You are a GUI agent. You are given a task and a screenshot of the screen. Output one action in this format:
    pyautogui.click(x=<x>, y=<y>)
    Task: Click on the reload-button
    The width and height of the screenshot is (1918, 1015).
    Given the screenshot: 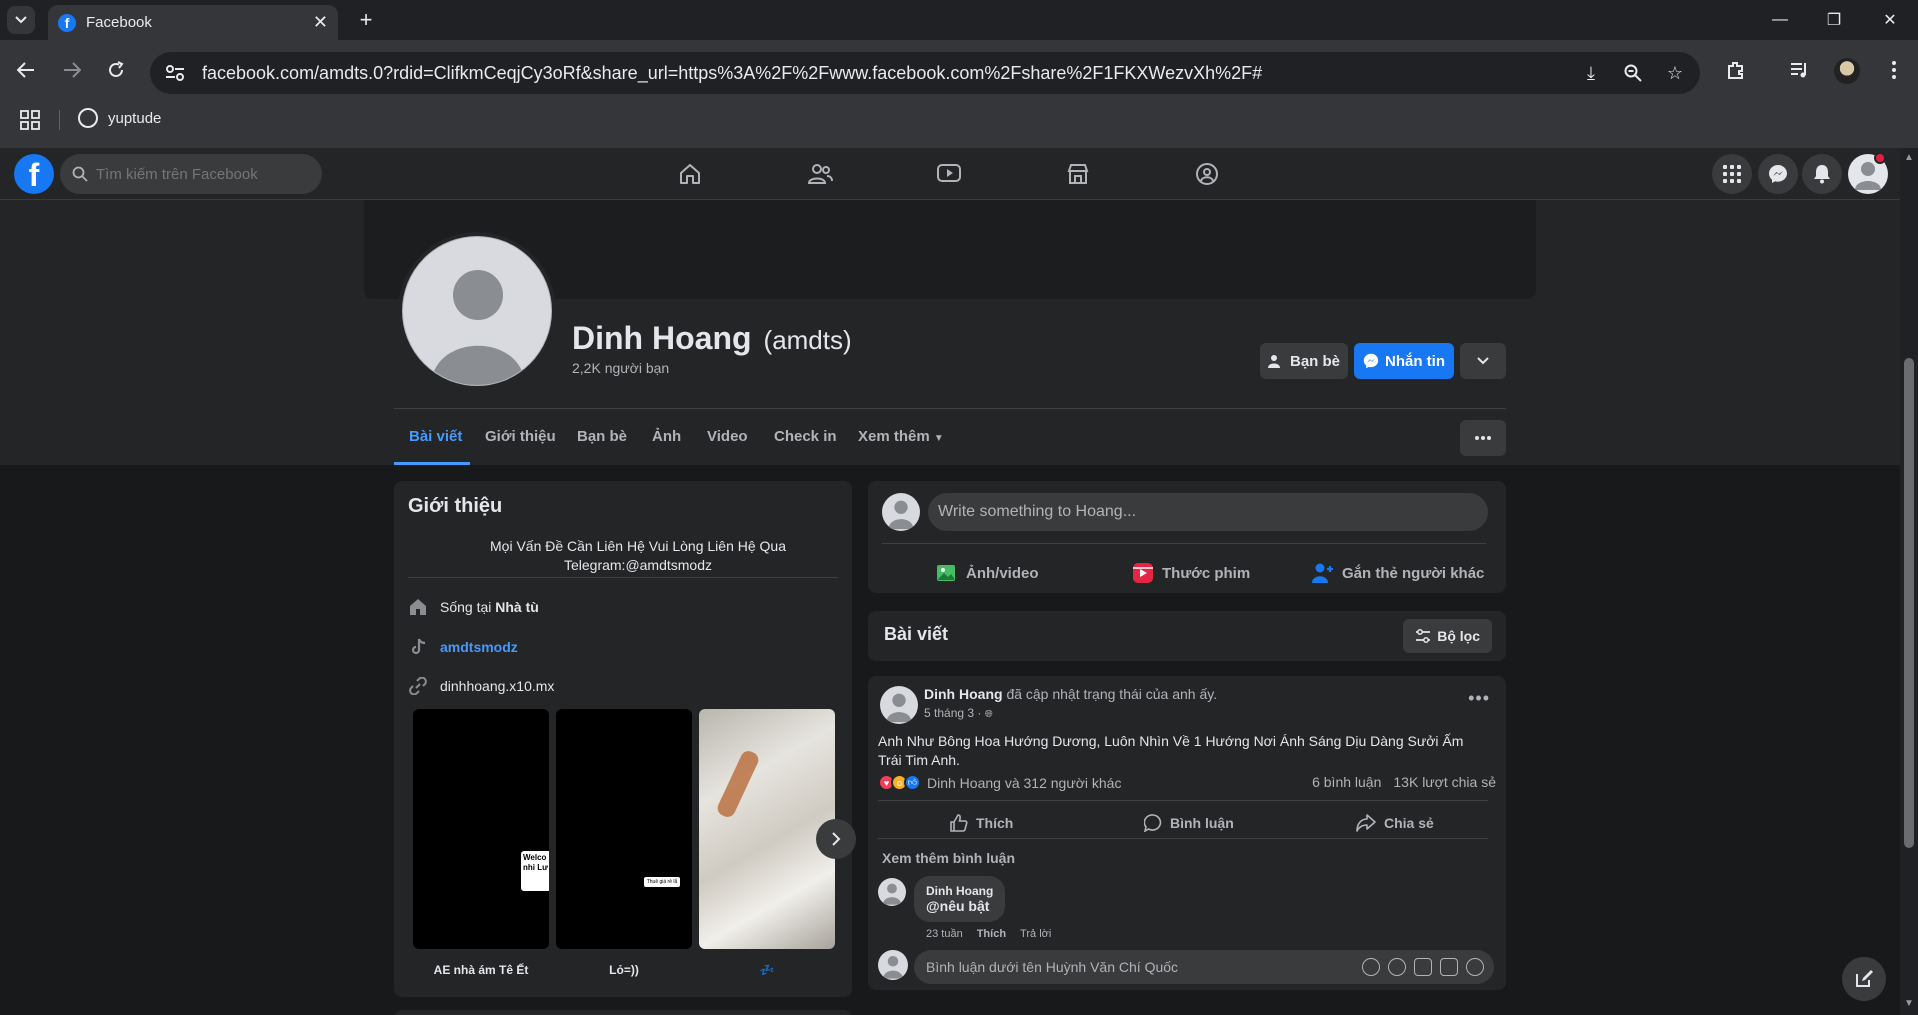 What is the action you would take?
    pyautogui.click(x=116, y=70)
    